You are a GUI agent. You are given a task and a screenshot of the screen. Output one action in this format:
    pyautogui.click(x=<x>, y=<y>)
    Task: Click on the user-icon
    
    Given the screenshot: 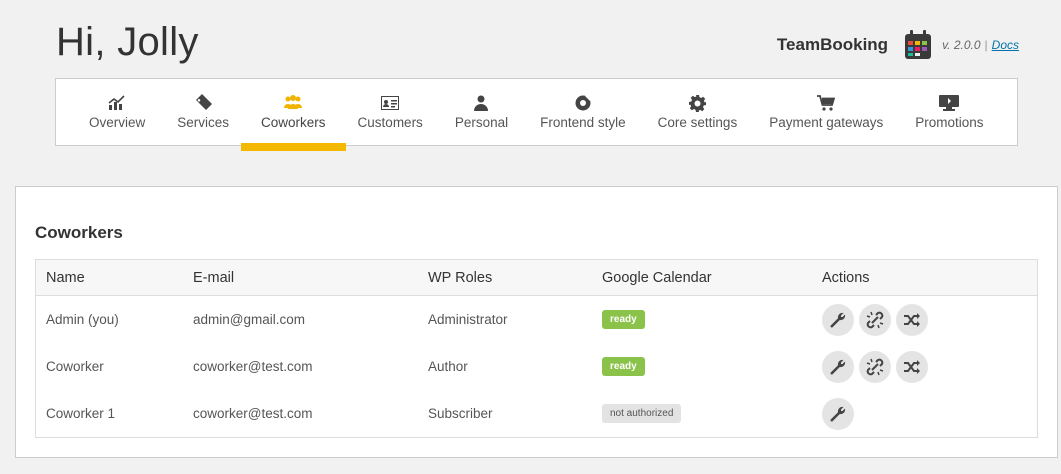 What is the action you would take?
    pyautogui.click(x=481, y=103)
    